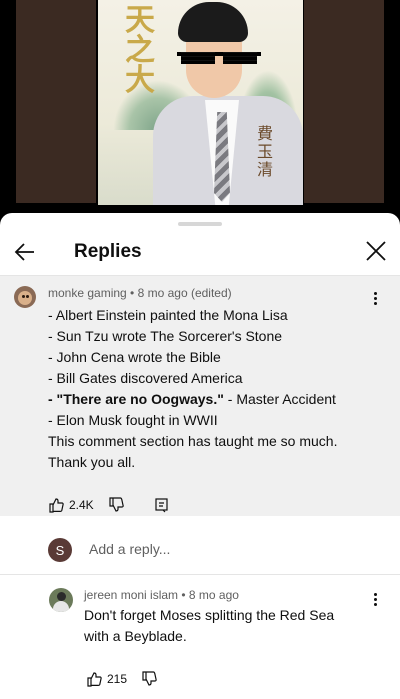 The image size is (400, 699). What do you see at coordinates (136, 399) in the screenshot?
I see `comment-bold-quote: - "There are no Oogways."` at bounding box center [136, 399].